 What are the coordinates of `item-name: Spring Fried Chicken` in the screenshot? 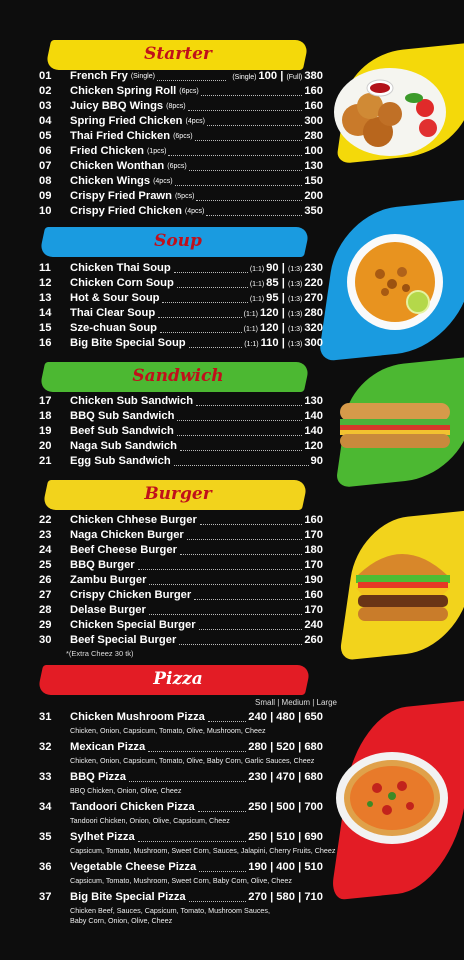 It's located at (126, 121).